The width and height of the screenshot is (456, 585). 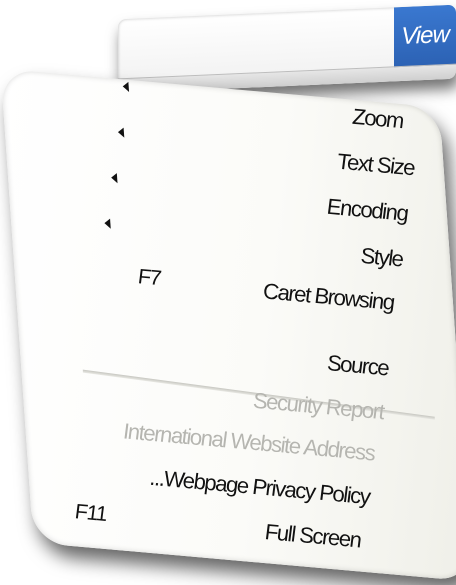 I want to click on view-menu-button: View, so click(x=425, y=36).